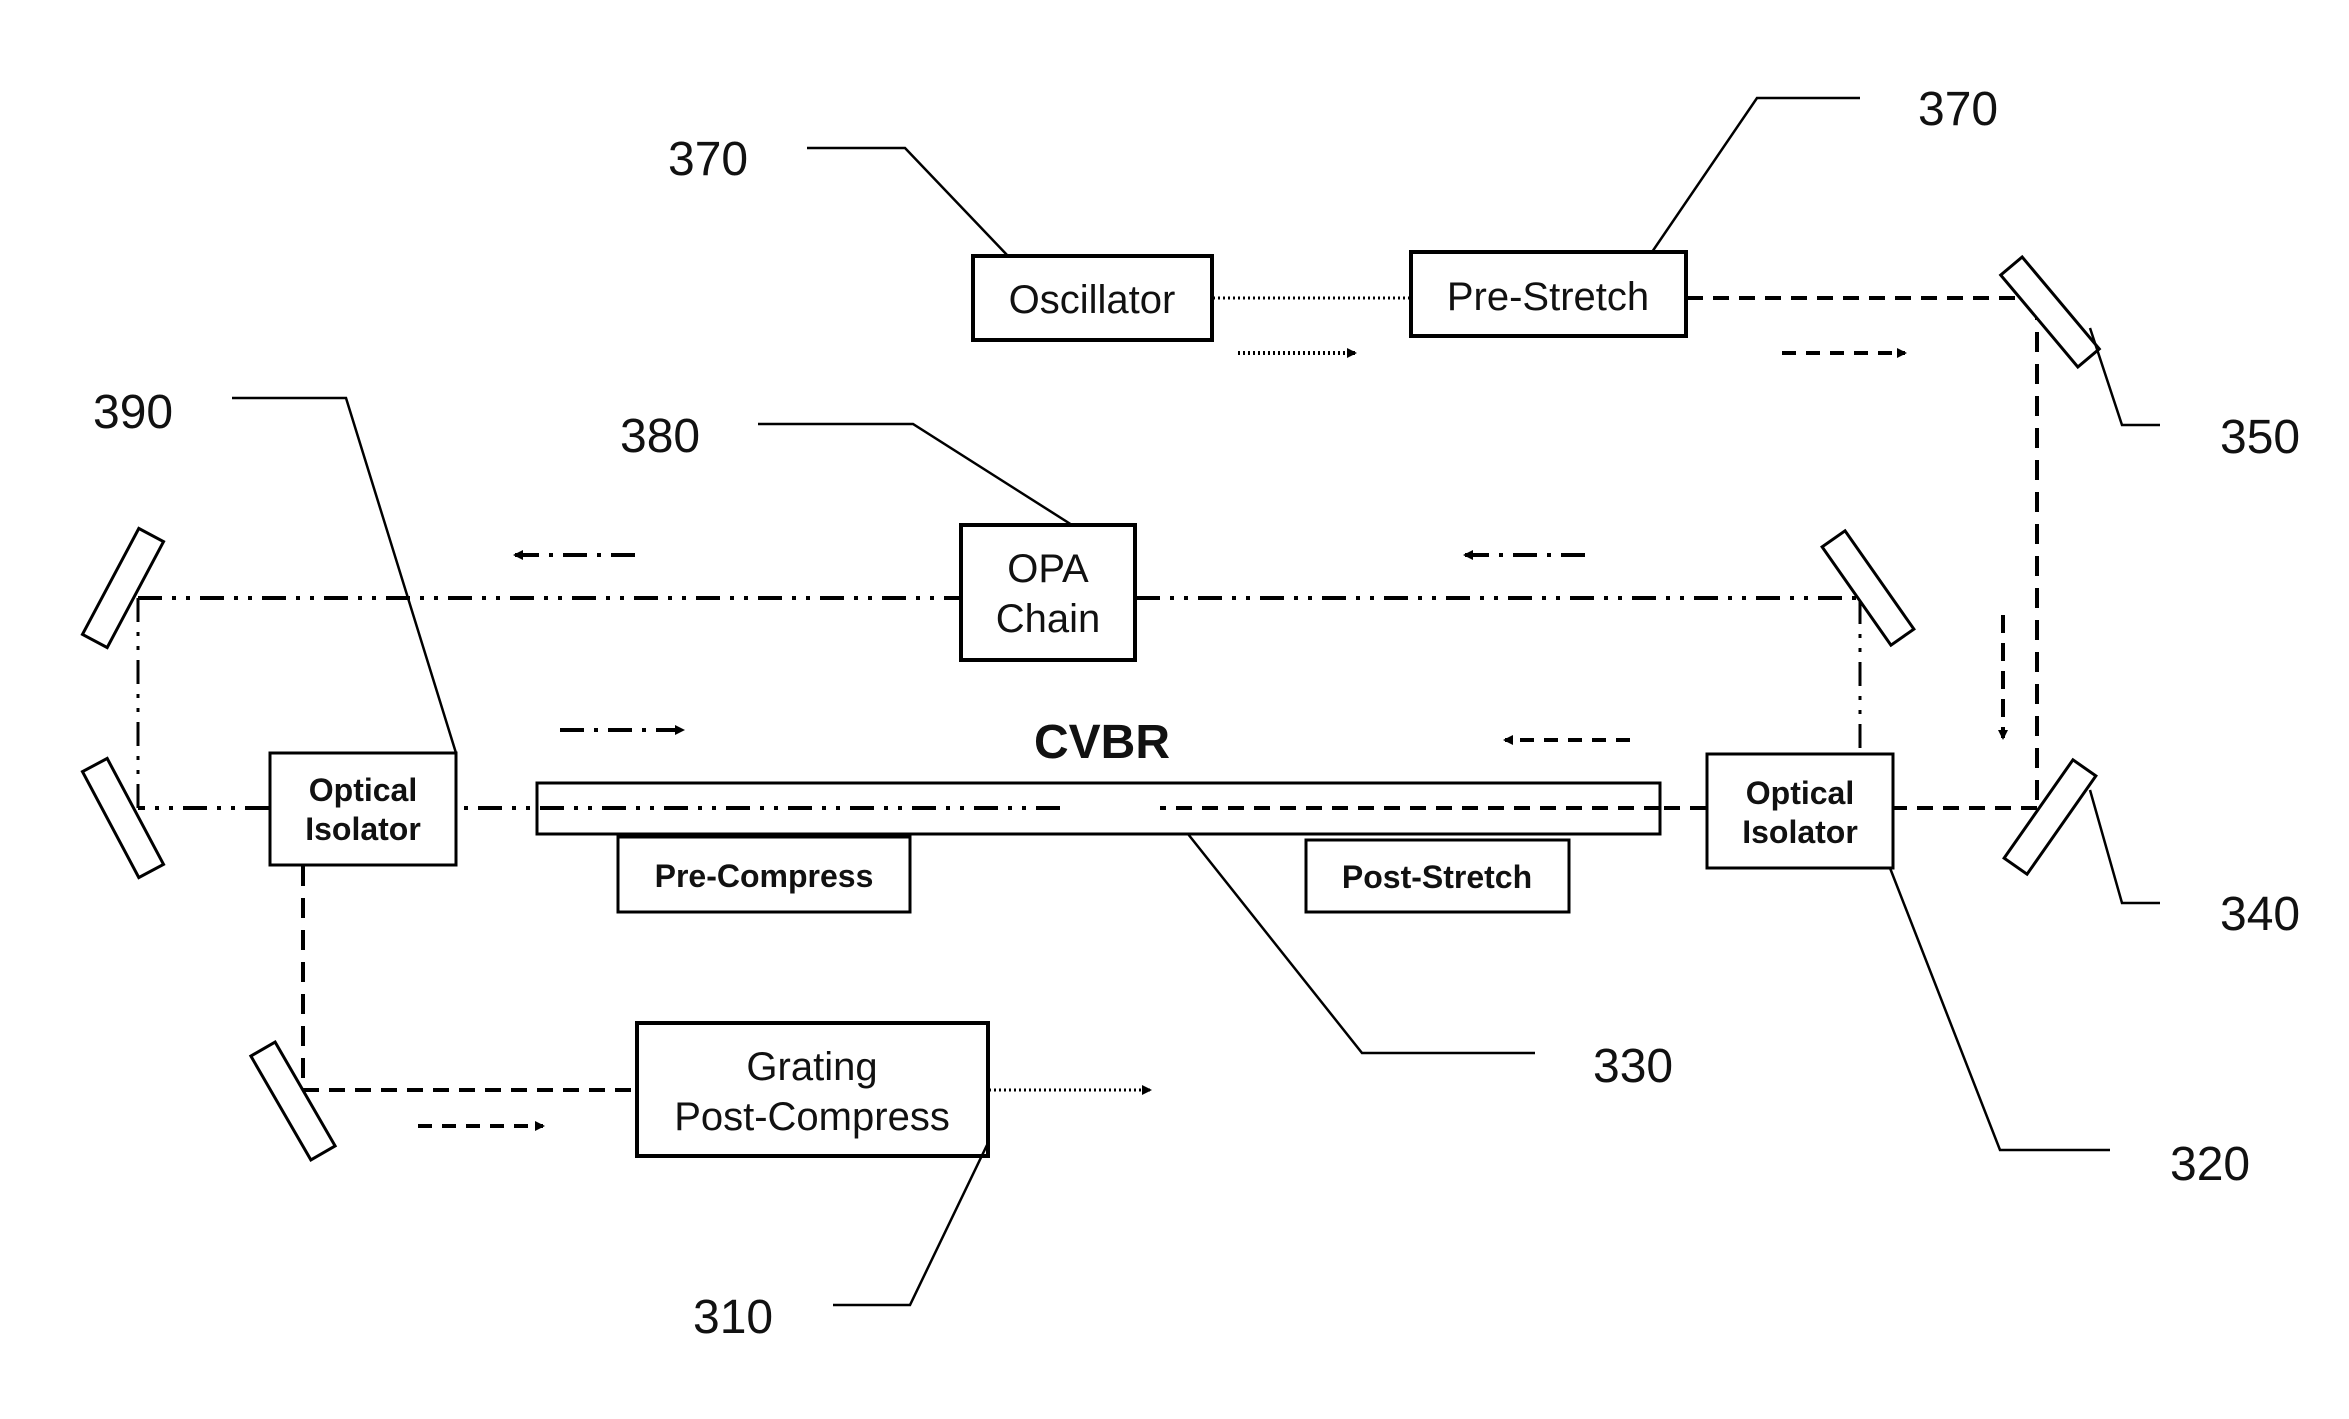  Describe the element at coordinates (1102, 742) in the screenshot. I see `cvbr-title: CVBR` at that location.